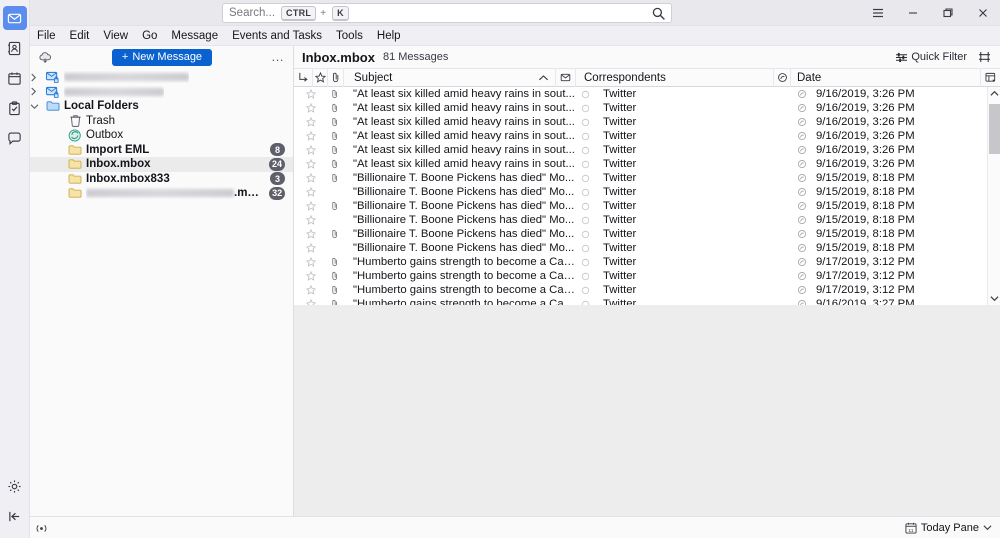 This screenshot has height=538, width=1000. What do you see at coordinates (449, 77) in the screenshot?
I see `column-subject: Subject` at bounding box center [449, 77].